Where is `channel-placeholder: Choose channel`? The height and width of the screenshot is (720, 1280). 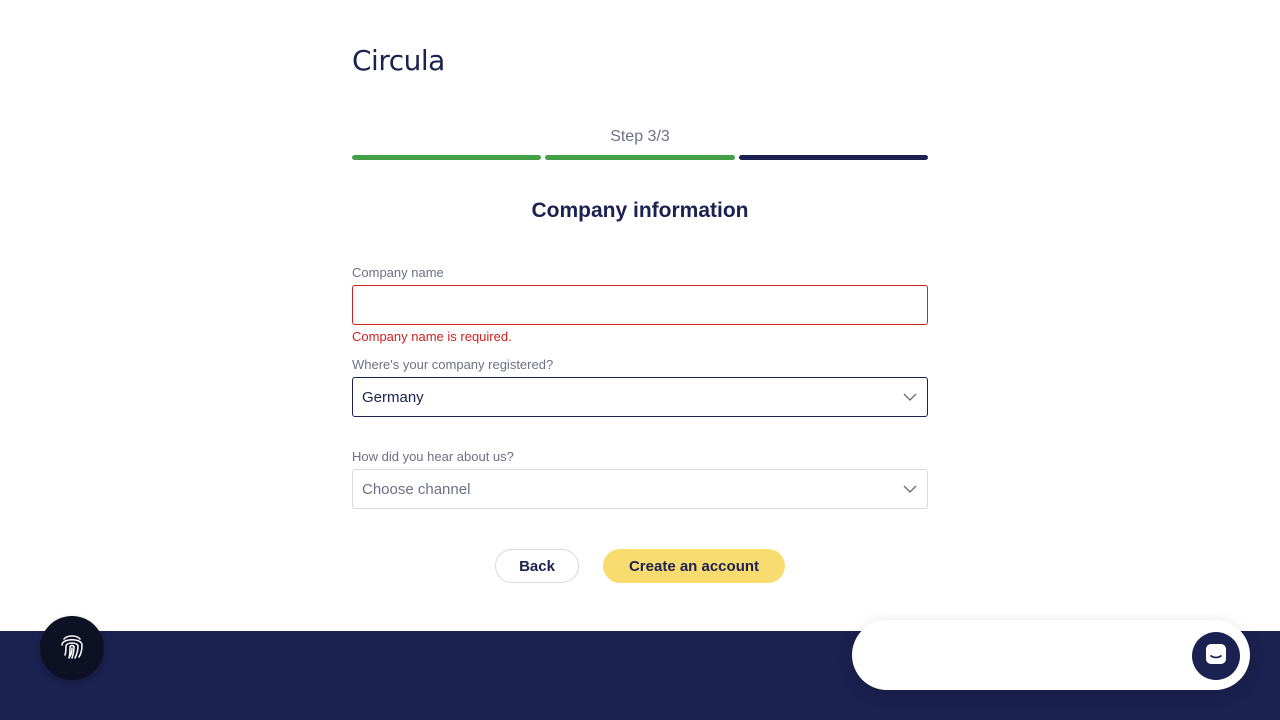
channel-placeholder: Choose channel is located at coordinates (416, 489).